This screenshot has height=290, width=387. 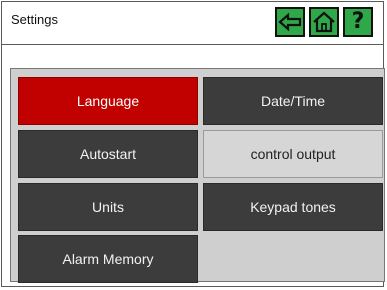 I want to click on arrow-left-icon, so click(x=290, y=22).